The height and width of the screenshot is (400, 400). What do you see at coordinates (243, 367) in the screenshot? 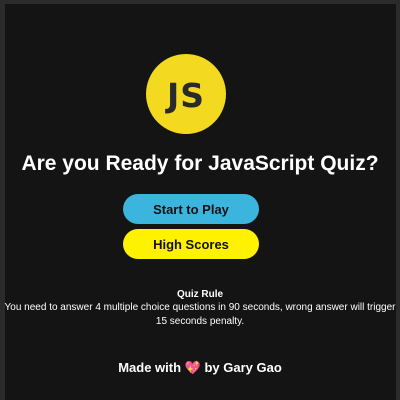
I see `footer-suffix: by Gary Gao` at bounding box center [243, 367].